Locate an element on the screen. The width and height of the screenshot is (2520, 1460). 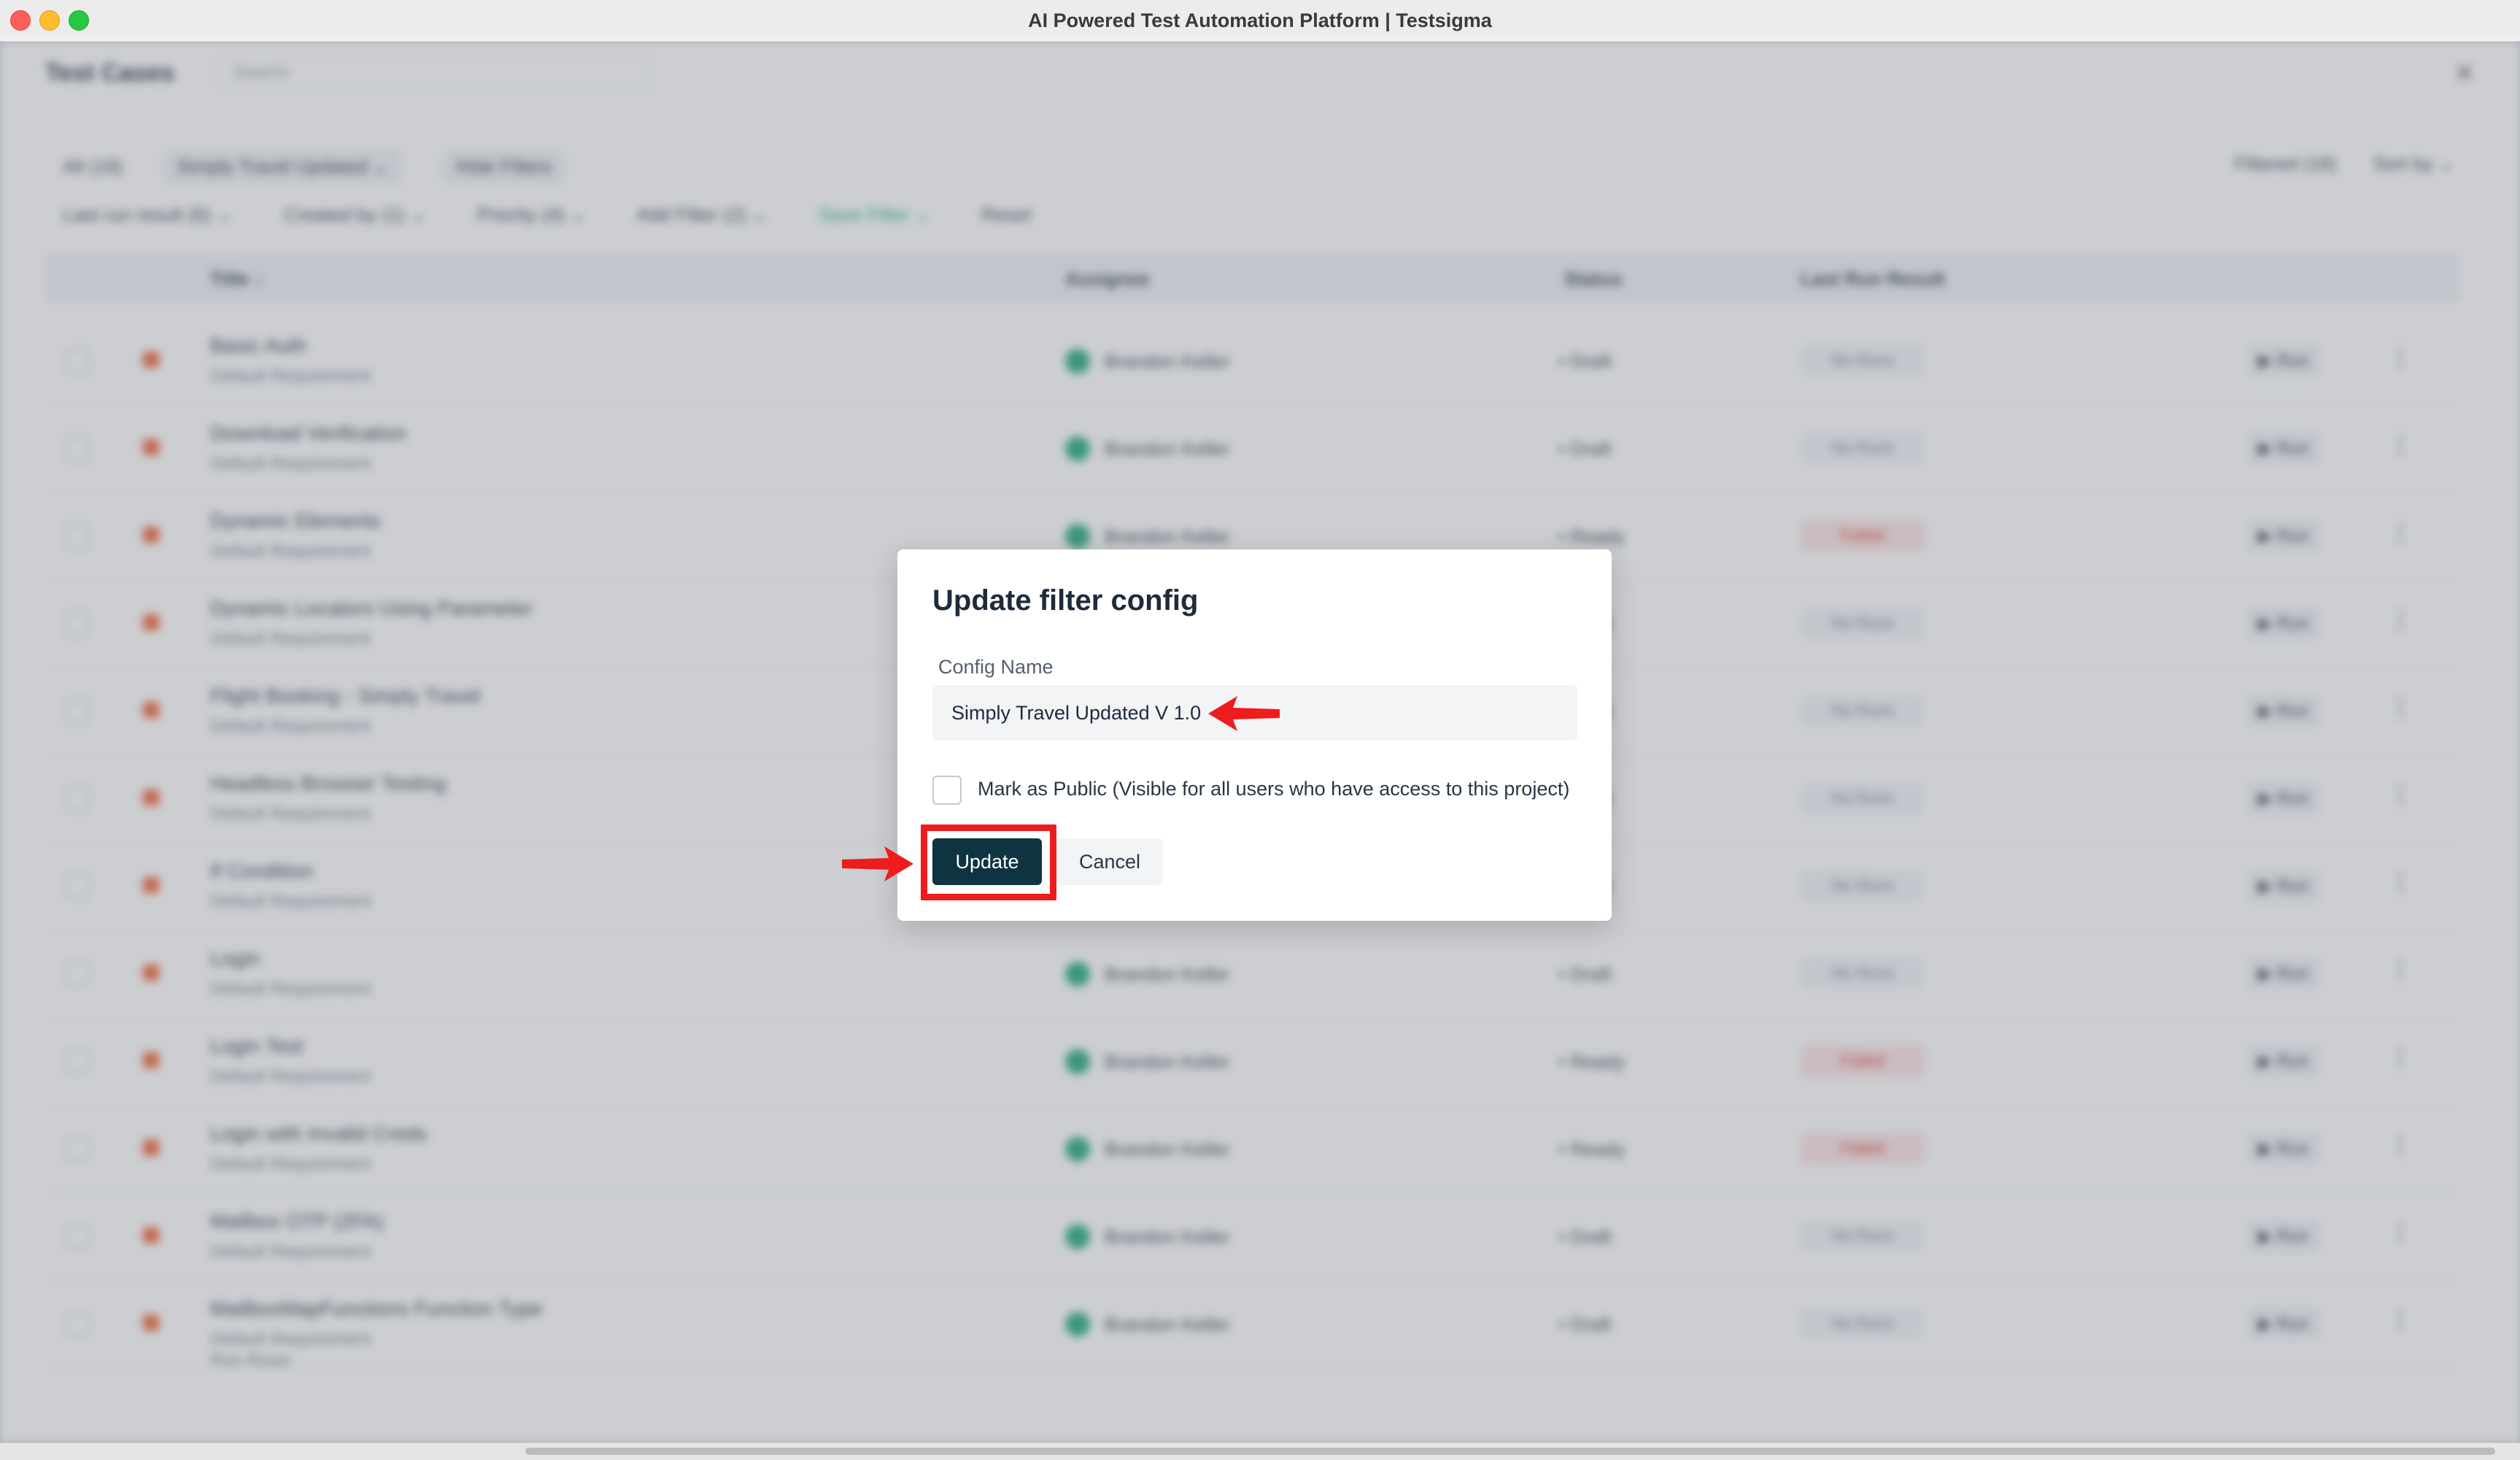
dialog-title: Update filter config is located at coordinates (1065, 601).